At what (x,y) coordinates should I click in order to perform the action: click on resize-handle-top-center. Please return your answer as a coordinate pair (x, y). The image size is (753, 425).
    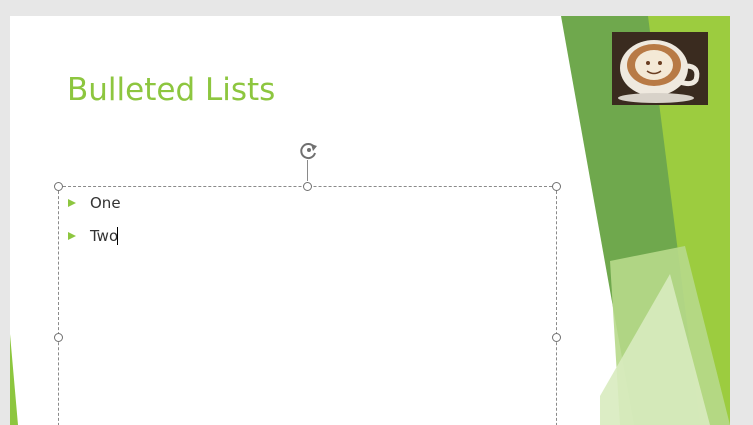
    Looking at the image, I should click on (307, 186).